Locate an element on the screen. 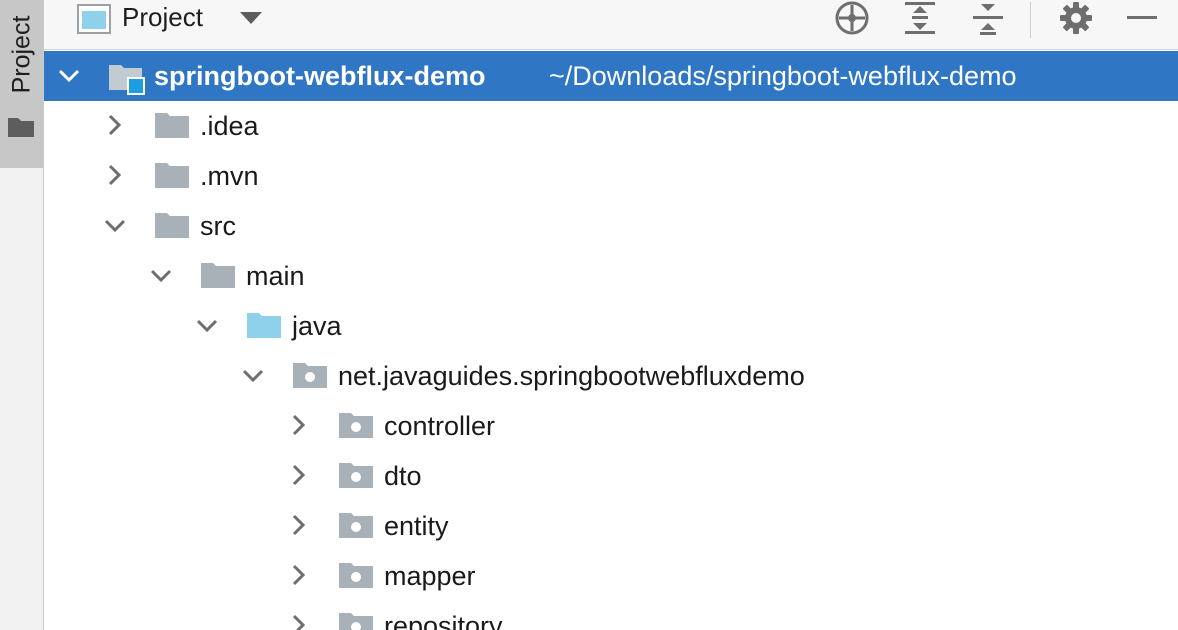 The height and width of the screenshot is (630, 1178). tree-item-label: repository is located at coordinates (443, 620).